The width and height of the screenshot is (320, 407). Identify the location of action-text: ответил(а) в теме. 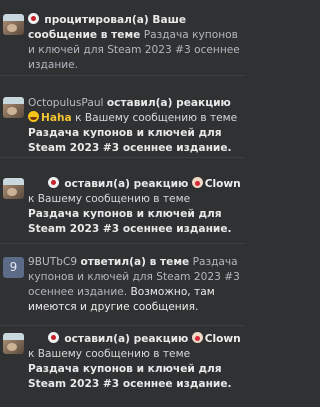
(134, 262).